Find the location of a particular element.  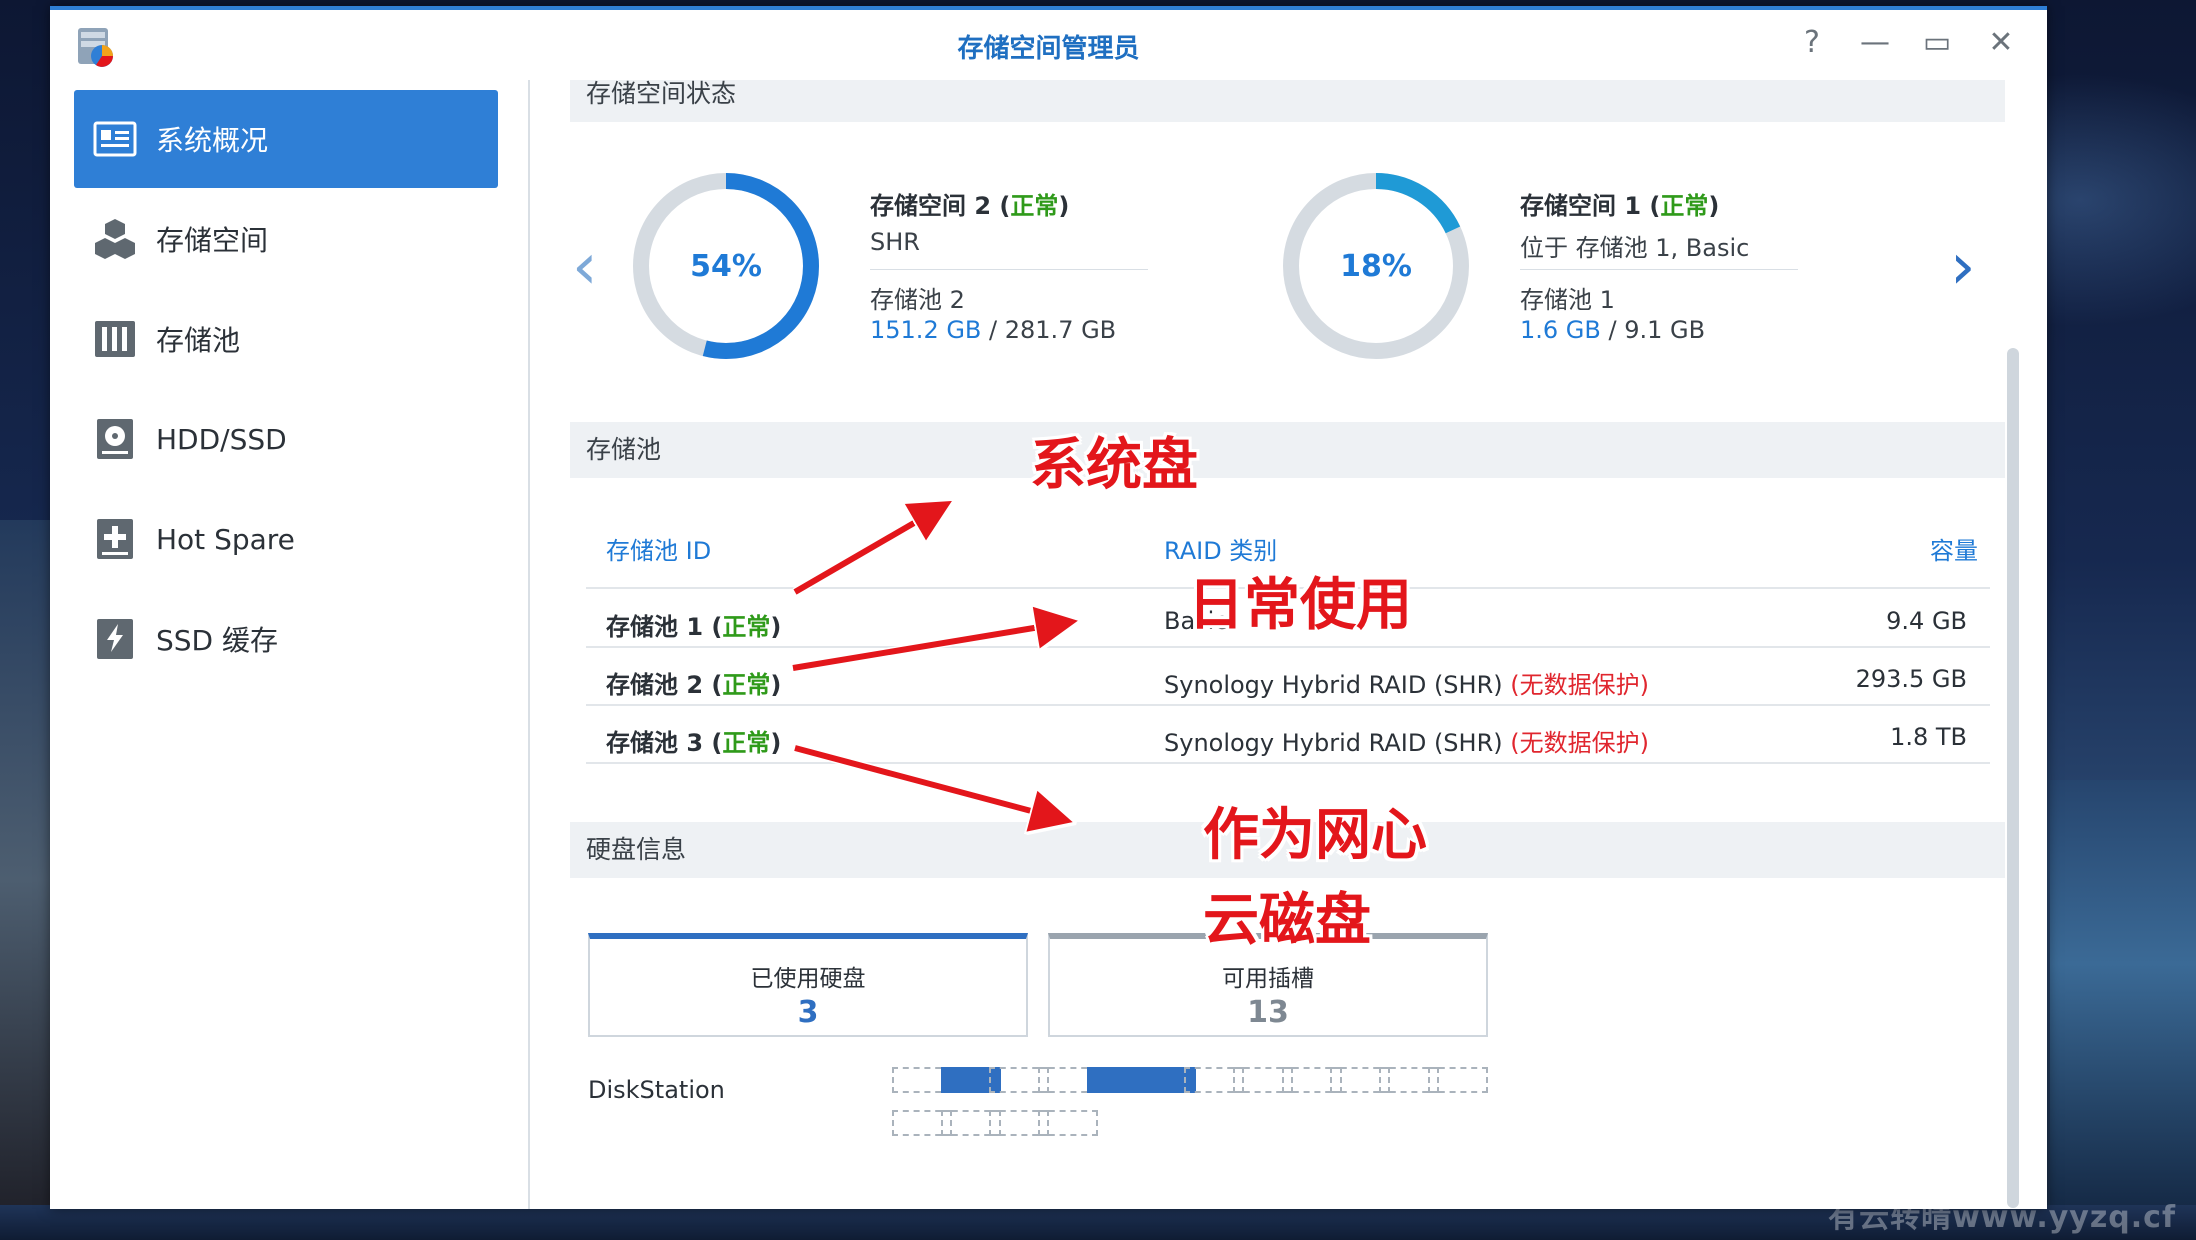

free-slots-value: 13 is located at coordinates (1268, 1012).